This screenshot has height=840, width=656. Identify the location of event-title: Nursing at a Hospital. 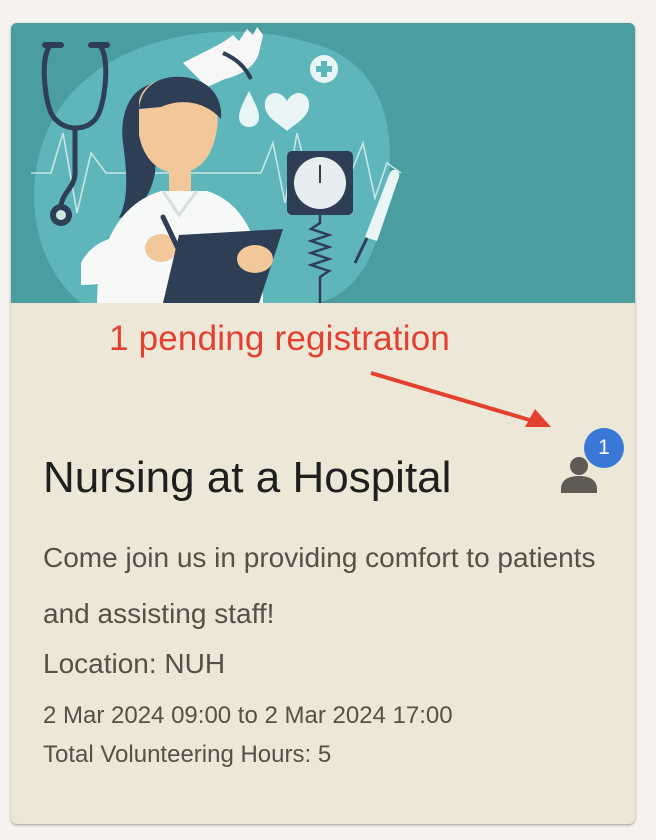
(247, 477).